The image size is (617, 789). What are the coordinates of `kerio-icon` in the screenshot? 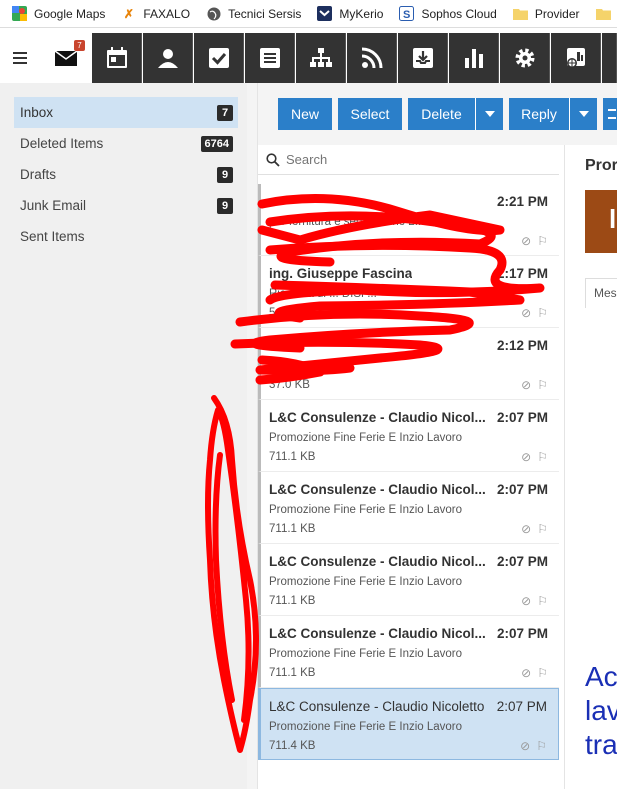 It's located at (325, 13).